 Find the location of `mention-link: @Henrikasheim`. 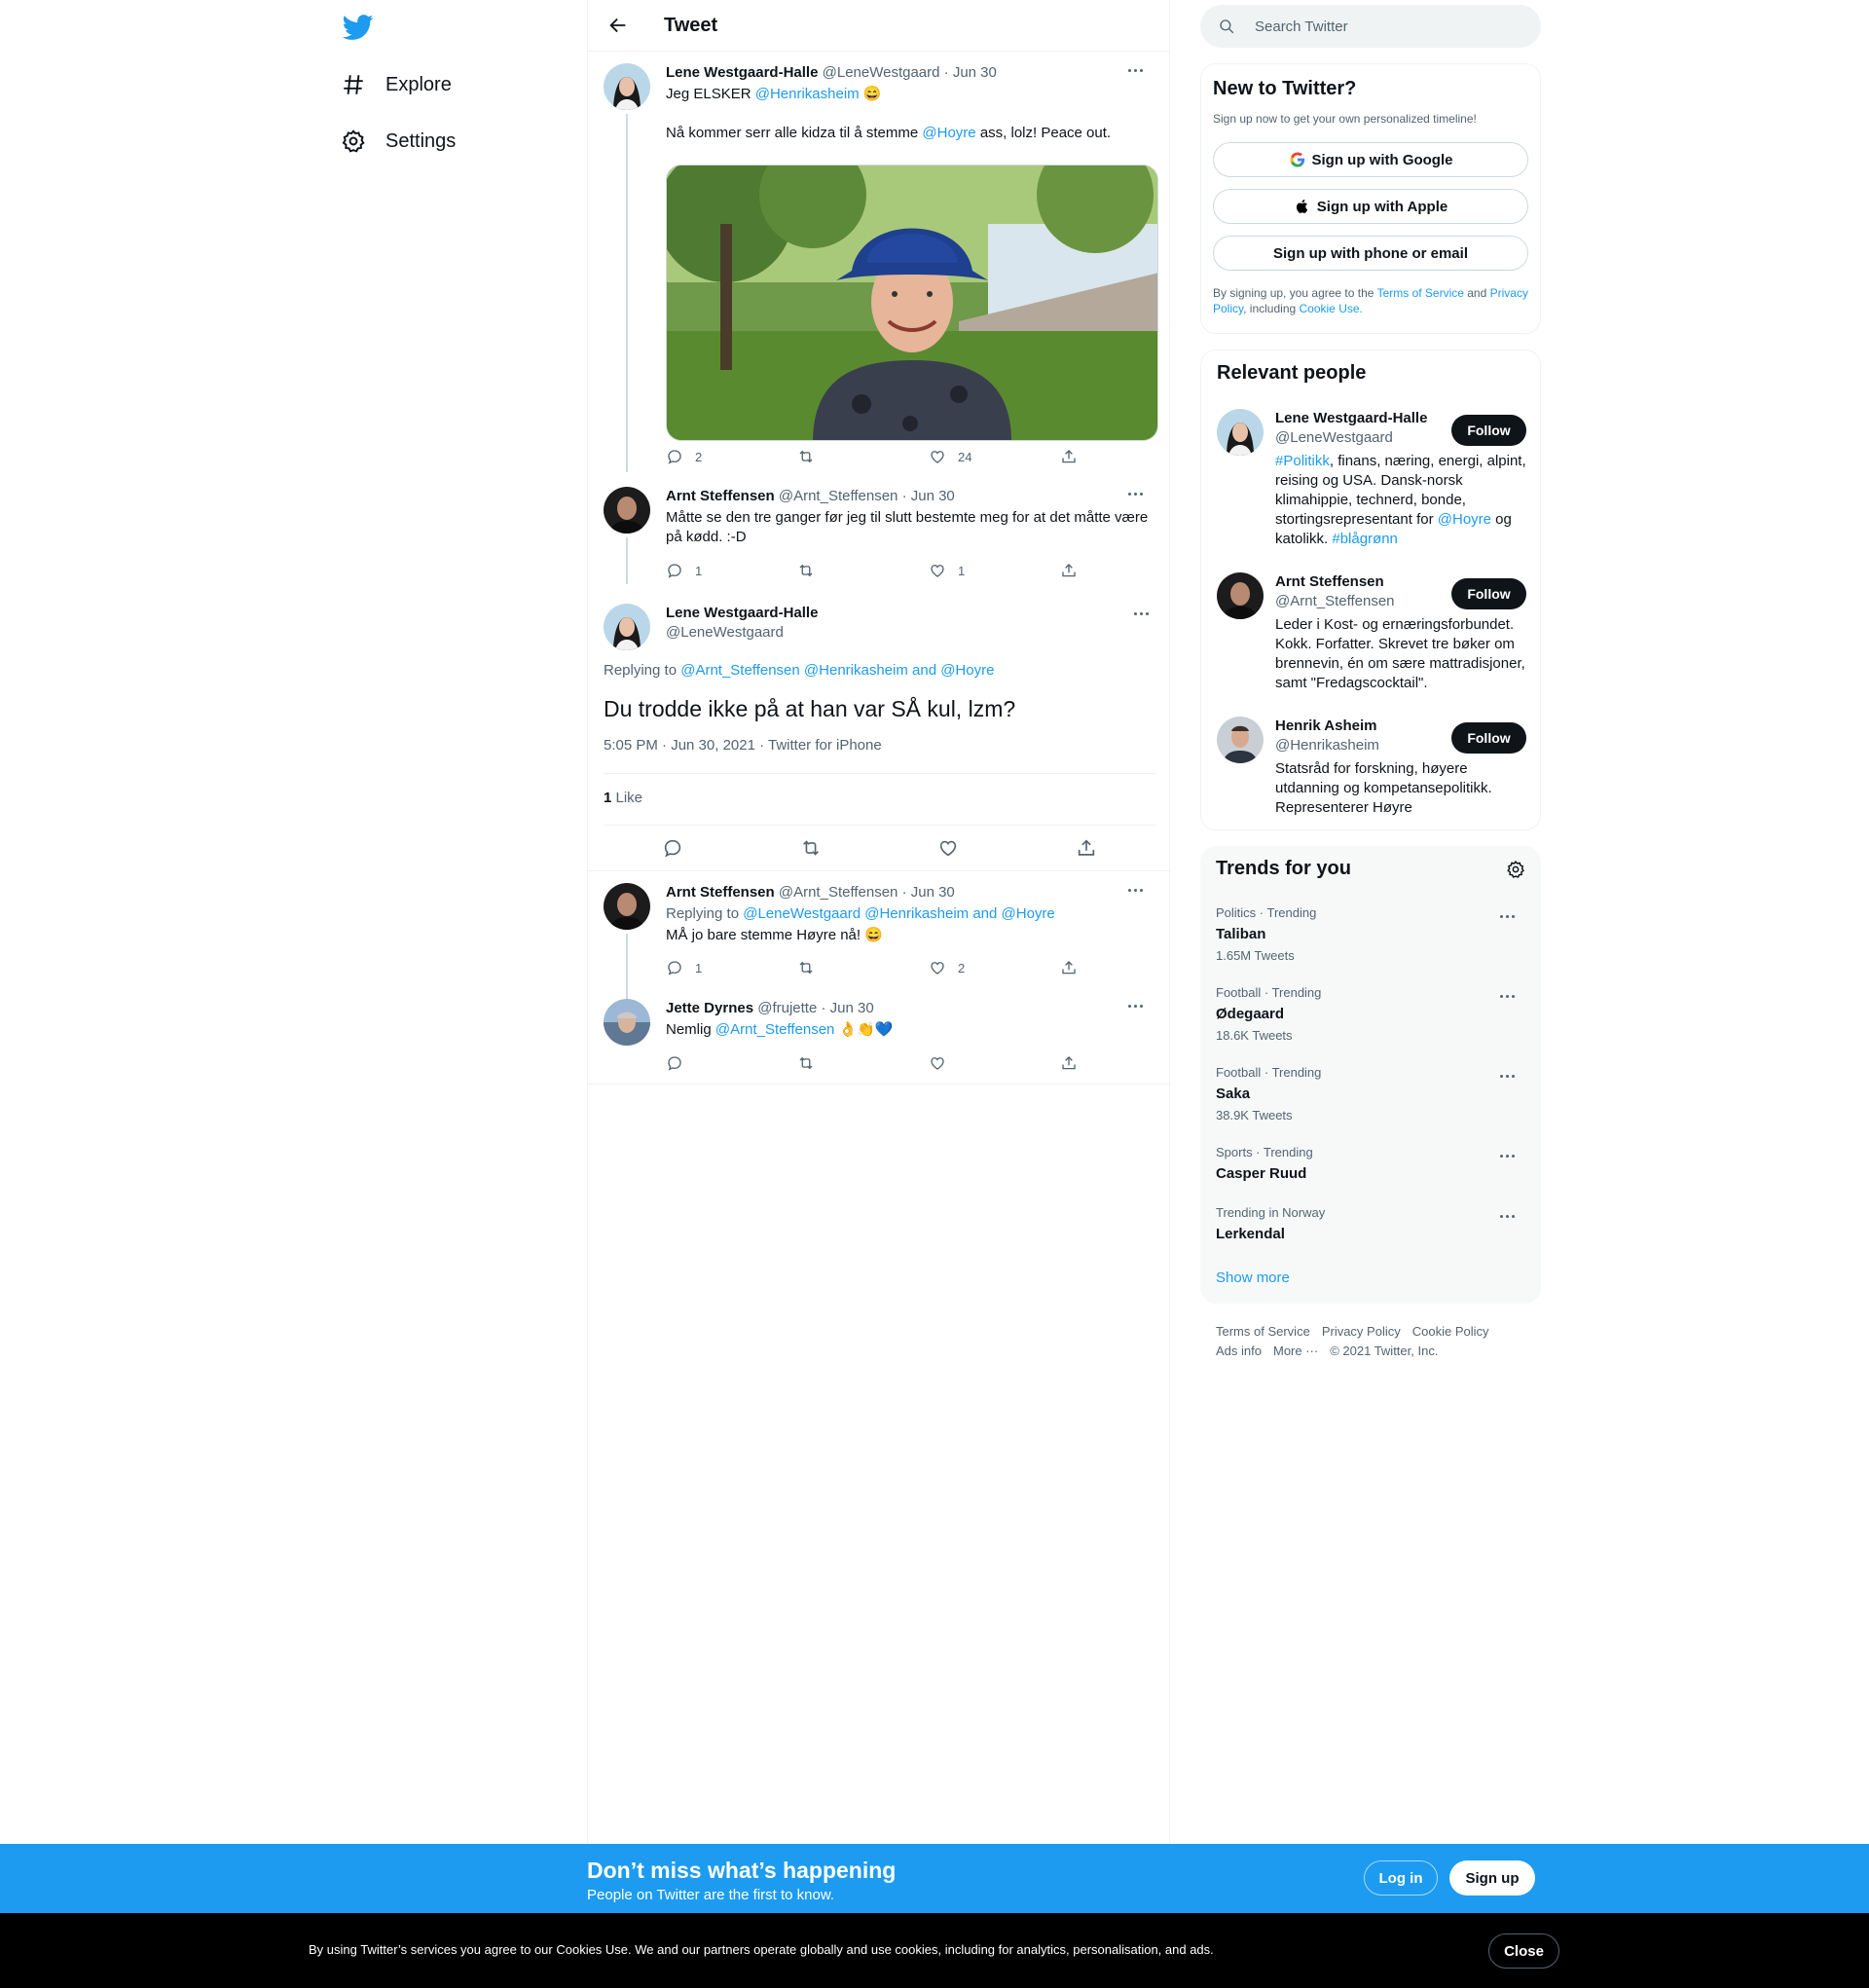

mention-link: @Henrikasheim is located at coordinates (807, 94).